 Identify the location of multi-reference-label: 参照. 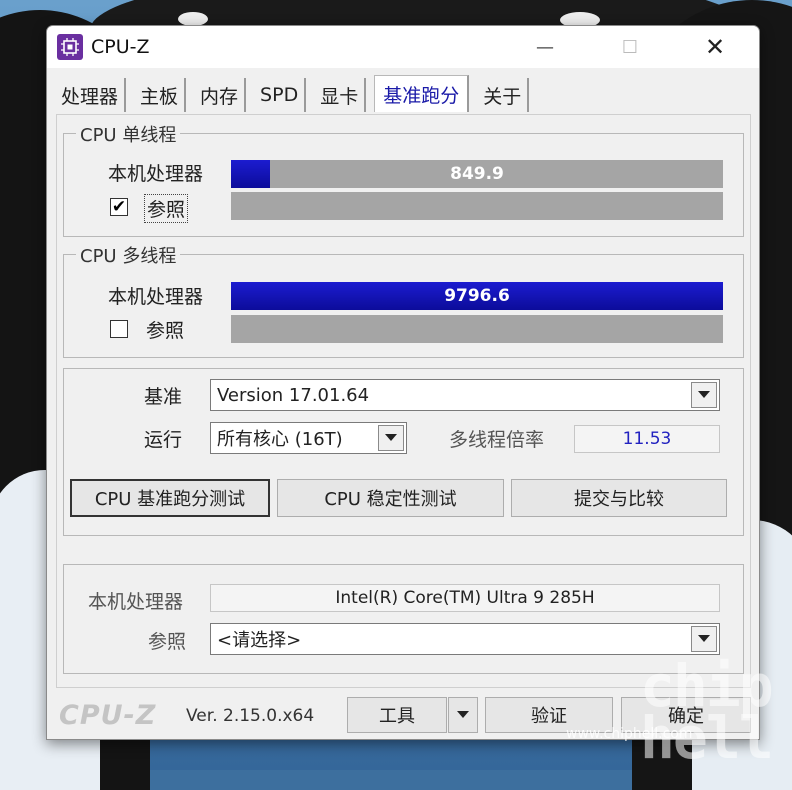
(165, 329).